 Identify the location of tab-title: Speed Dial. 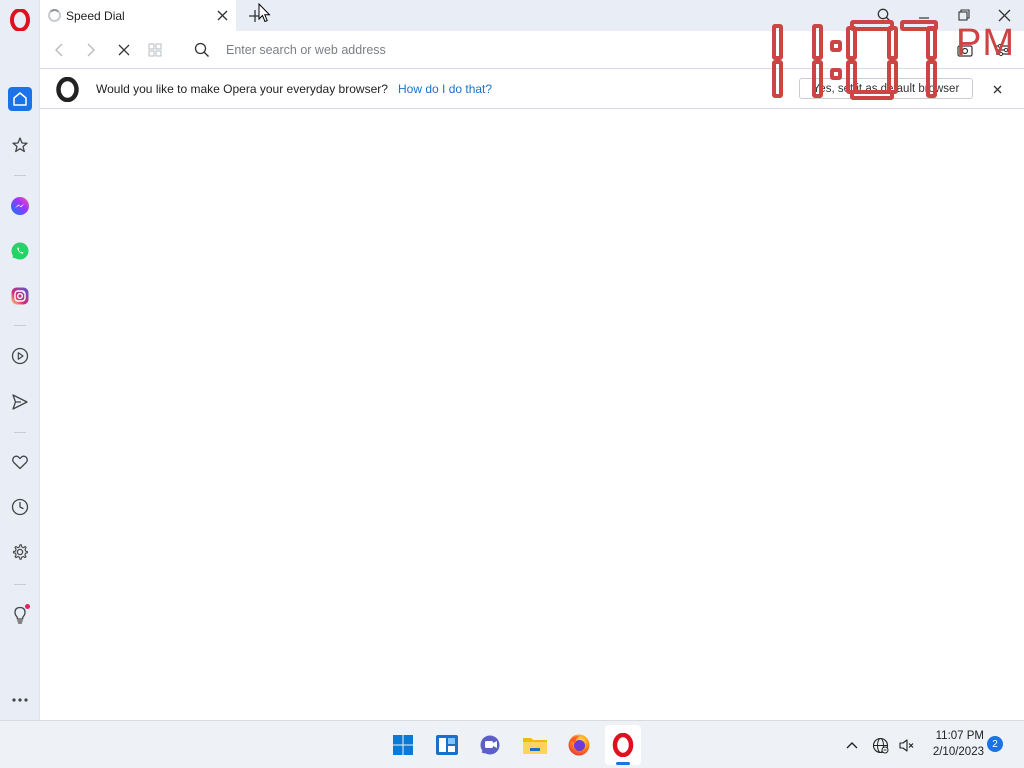
(95, 15).